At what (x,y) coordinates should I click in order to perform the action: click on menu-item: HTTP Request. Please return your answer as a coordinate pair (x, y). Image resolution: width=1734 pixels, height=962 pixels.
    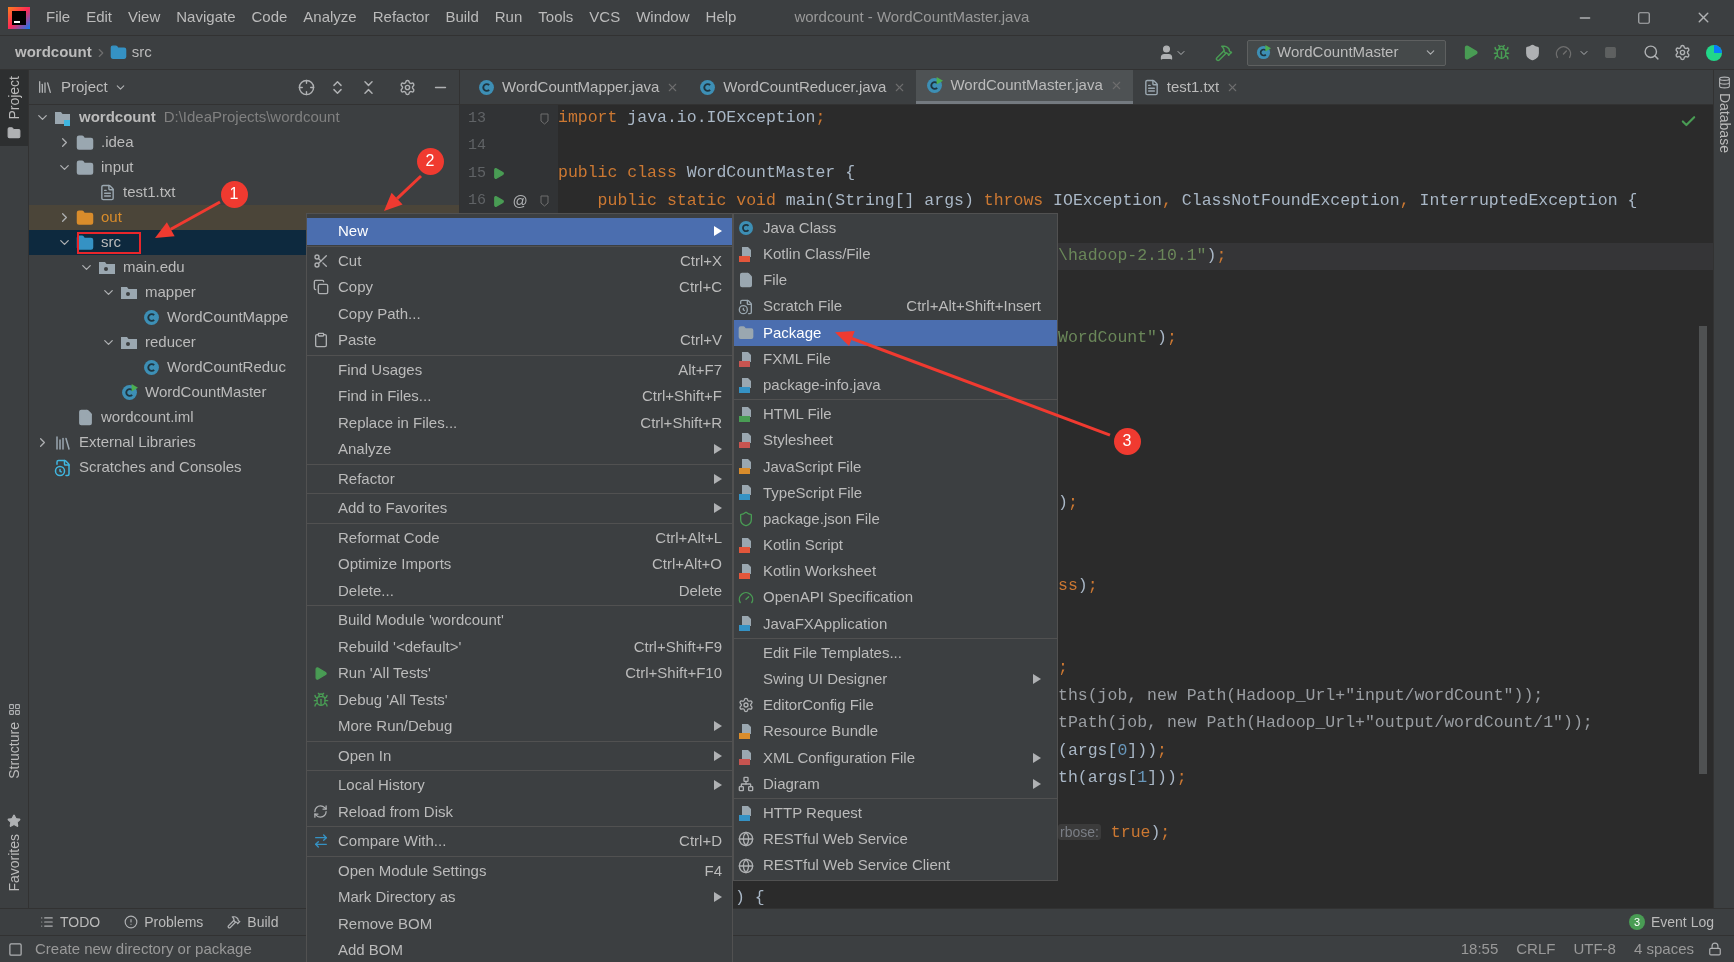
    Looking at the image, I should click on (895, 813).